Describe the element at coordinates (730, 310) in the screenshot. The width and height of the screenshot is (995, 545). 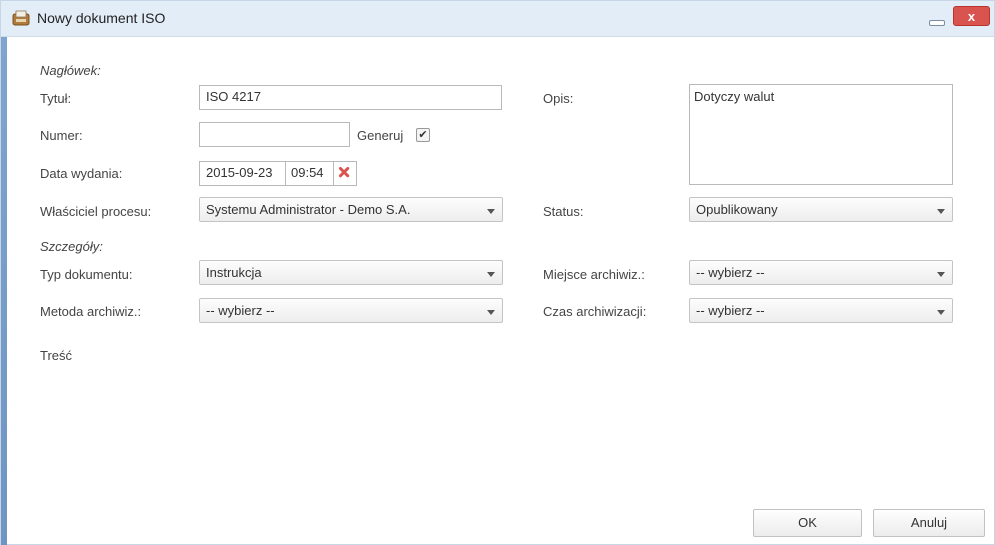
I see `archive-time-select-value: -- wybierz --` at that location.